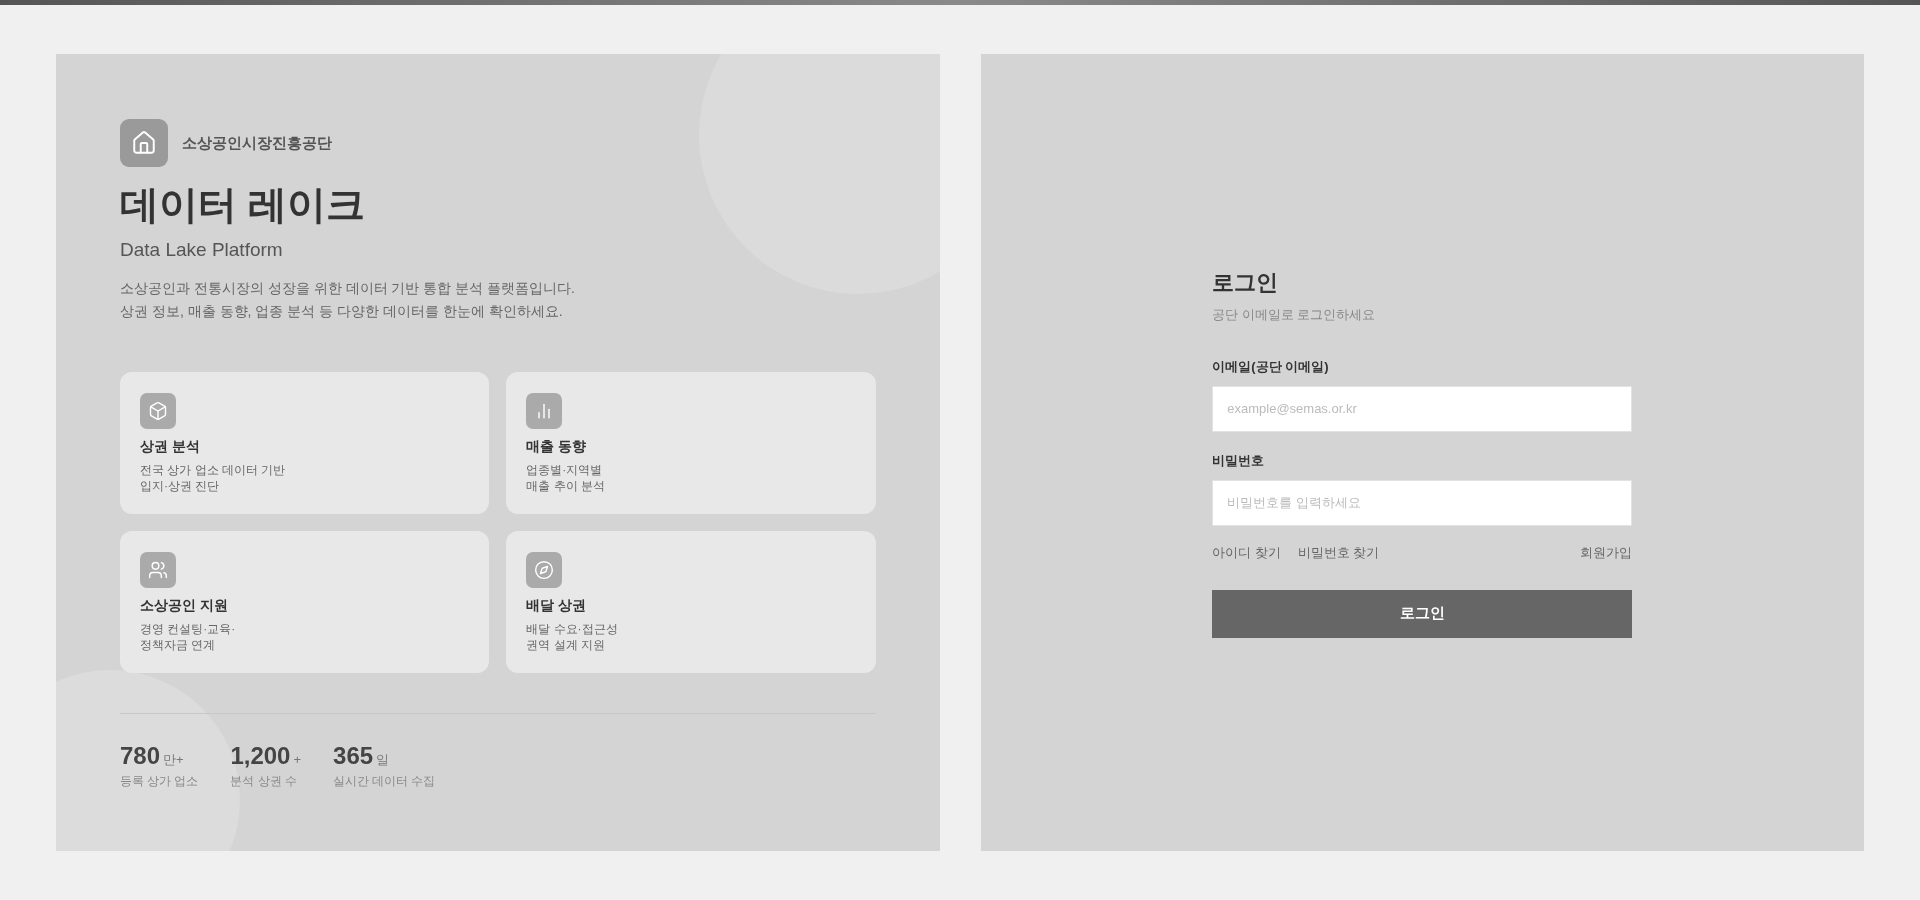 This screenshot has width=1920, height=900. Describe the element at coordinates (1294, 314) in the screenshot. I see `login-subtitle: 공단 이메일로 로그인하세요` at that location.